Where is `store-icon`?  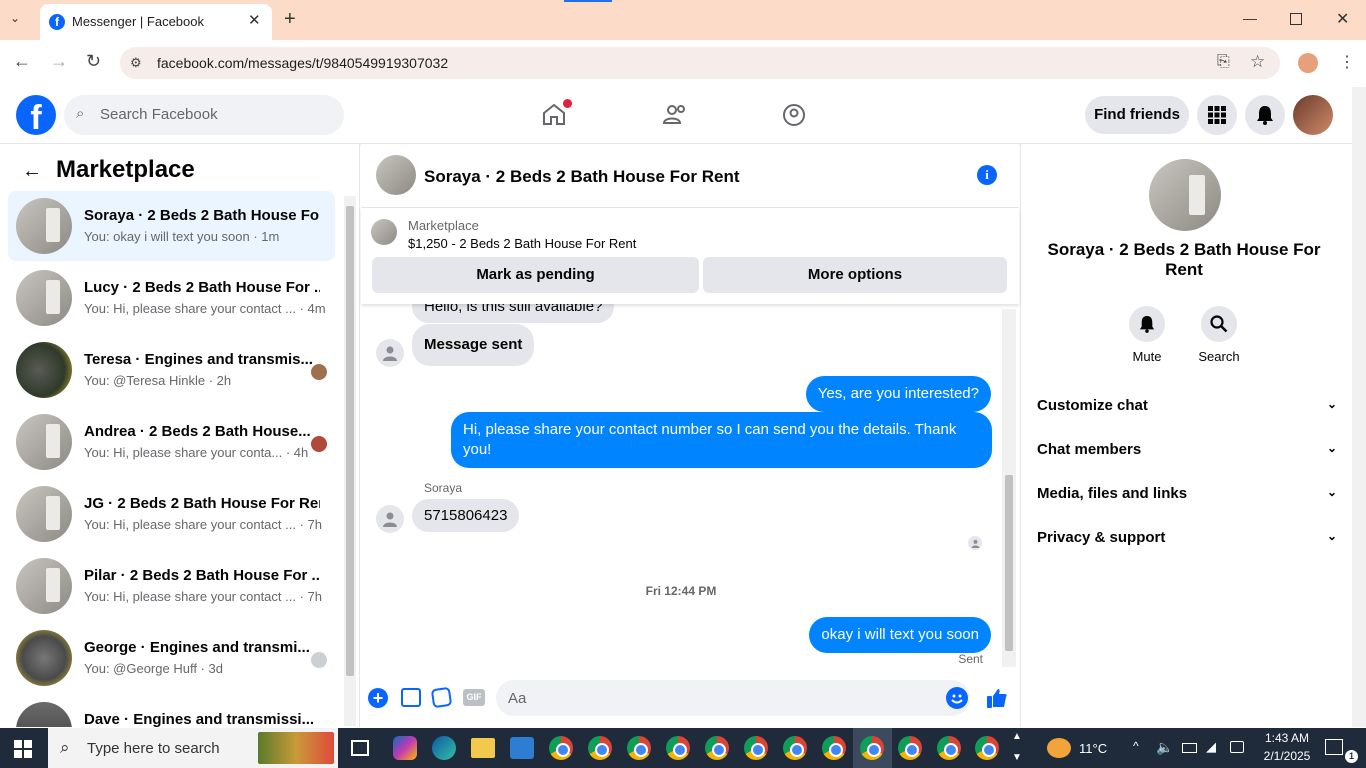 store-icon is located at coordinates (522, 748).